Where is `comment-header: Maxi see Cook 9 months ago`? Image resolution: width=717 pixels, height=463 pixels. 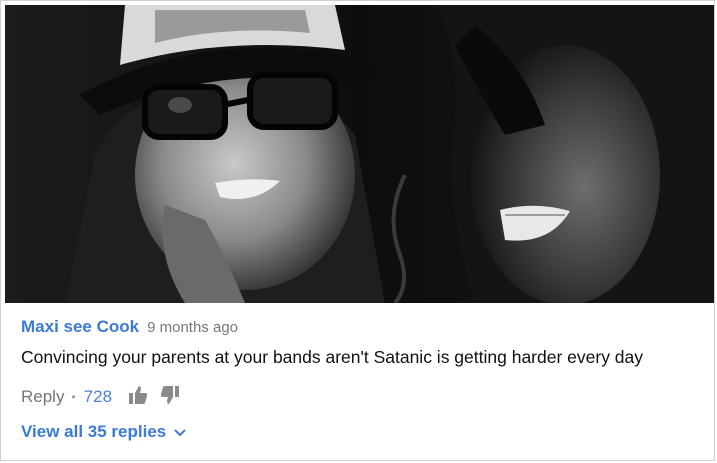
comment-header: Maxi see Cook 9 months ago is located at coordinates (366, 330).